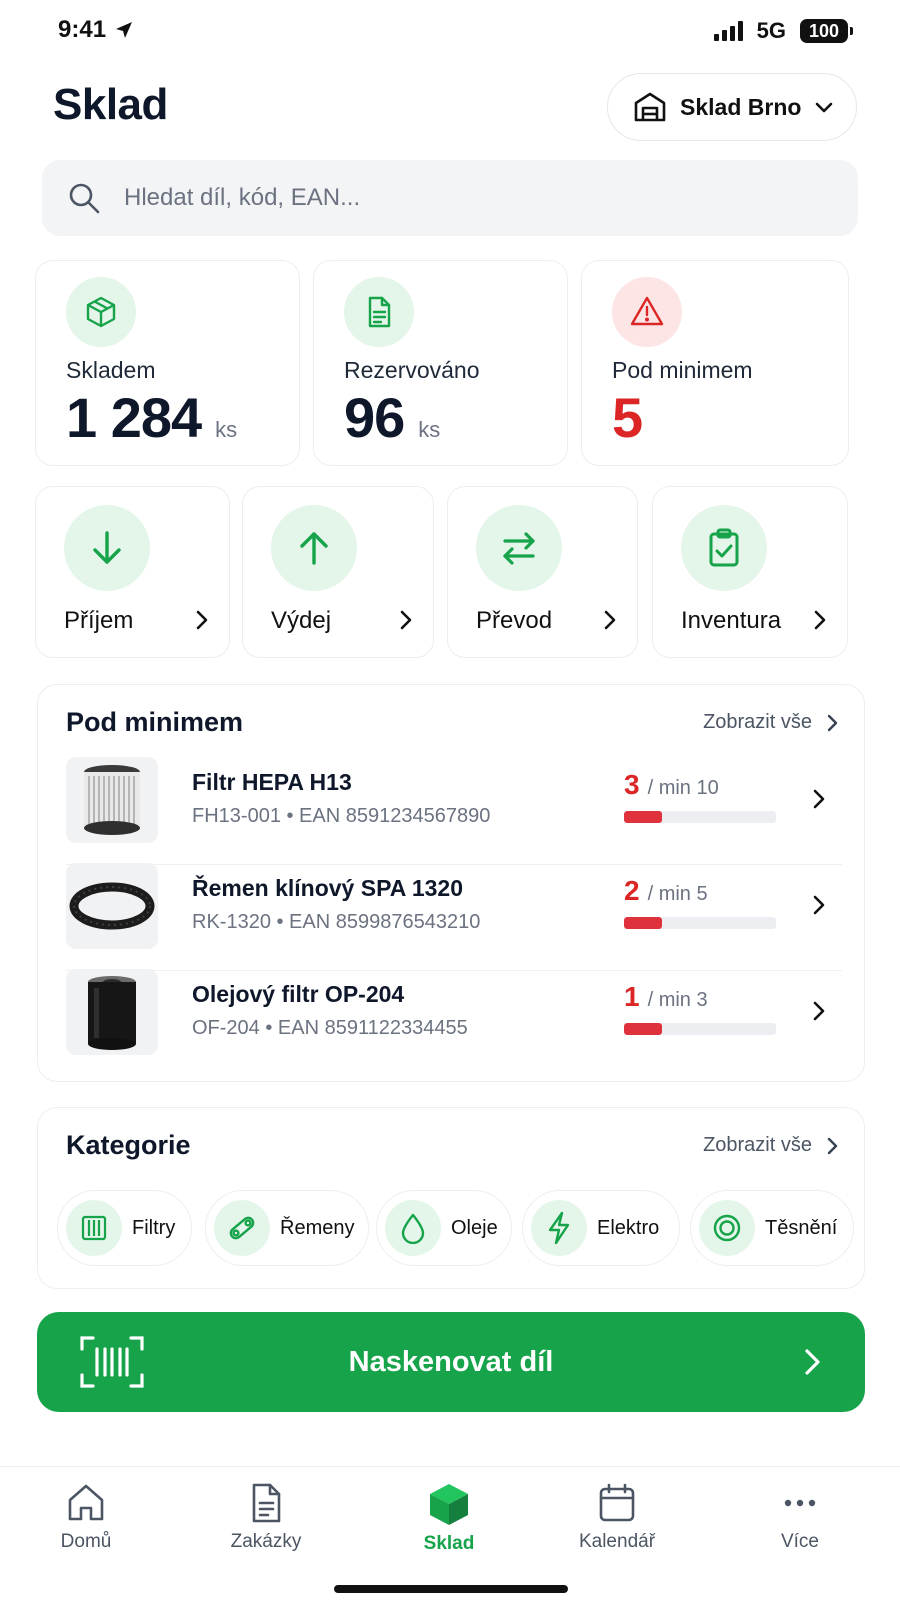 This screenshot has width=900, height=1600. I want to click on action-receipt-button: Příjem, so click(132, 572).